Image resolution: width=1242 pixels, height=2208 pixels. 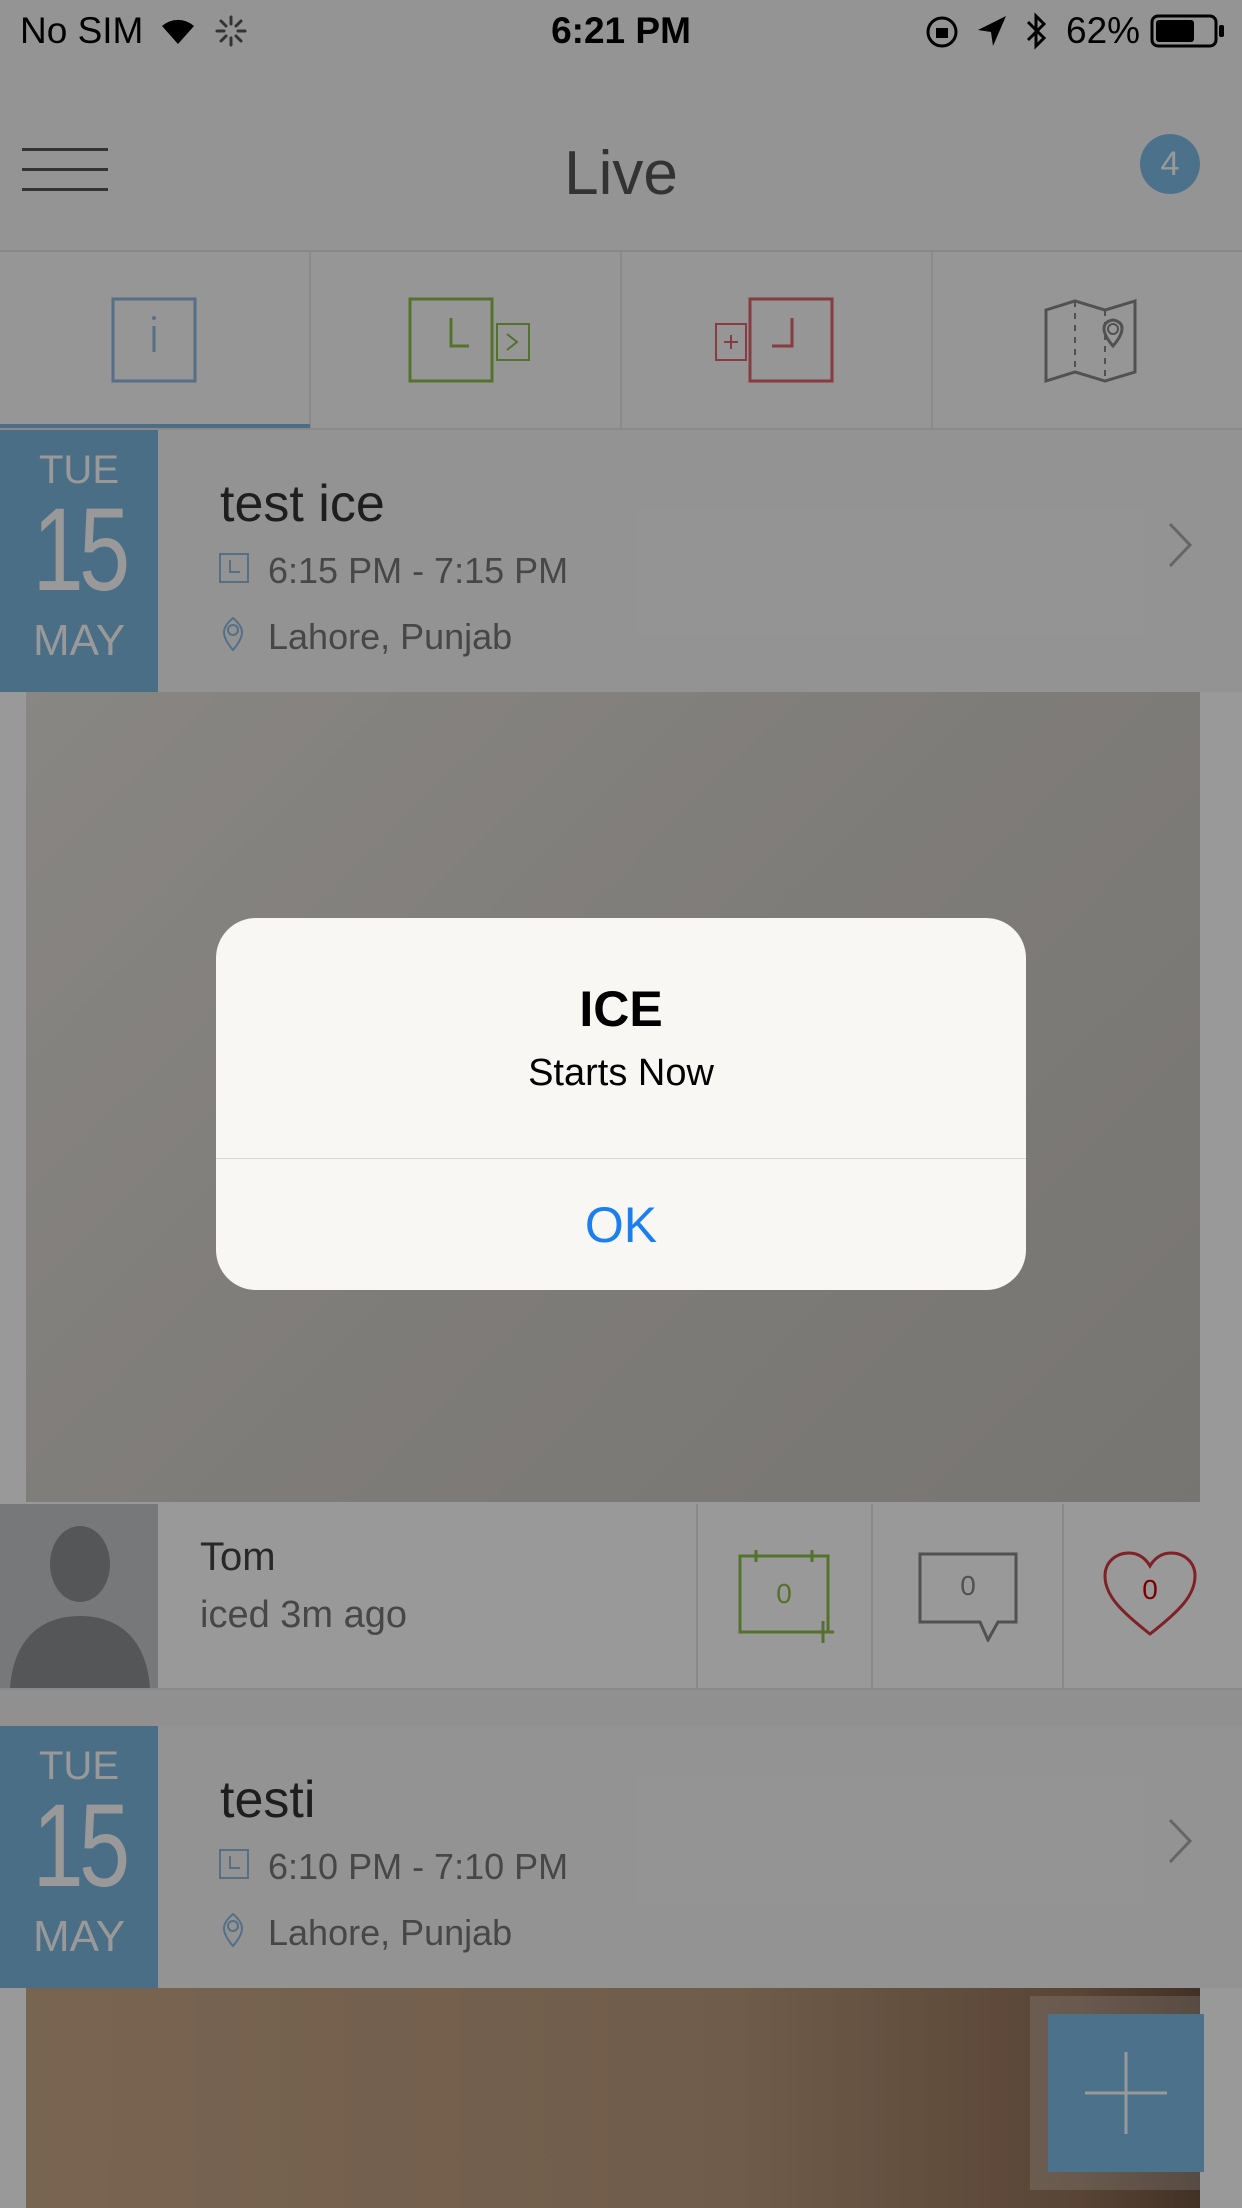 What do you see at coordinates (621, 1225) in the screenshot?
I see `ok-button: OK` at bounding box center [621, 1225].